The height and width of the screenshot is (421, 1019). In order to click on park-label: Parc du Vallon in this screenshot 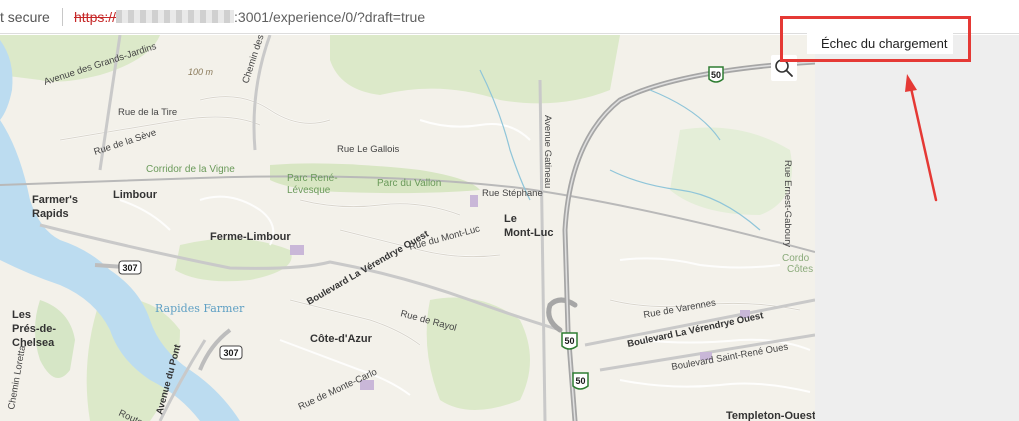, I will do `click(409, 183)`.